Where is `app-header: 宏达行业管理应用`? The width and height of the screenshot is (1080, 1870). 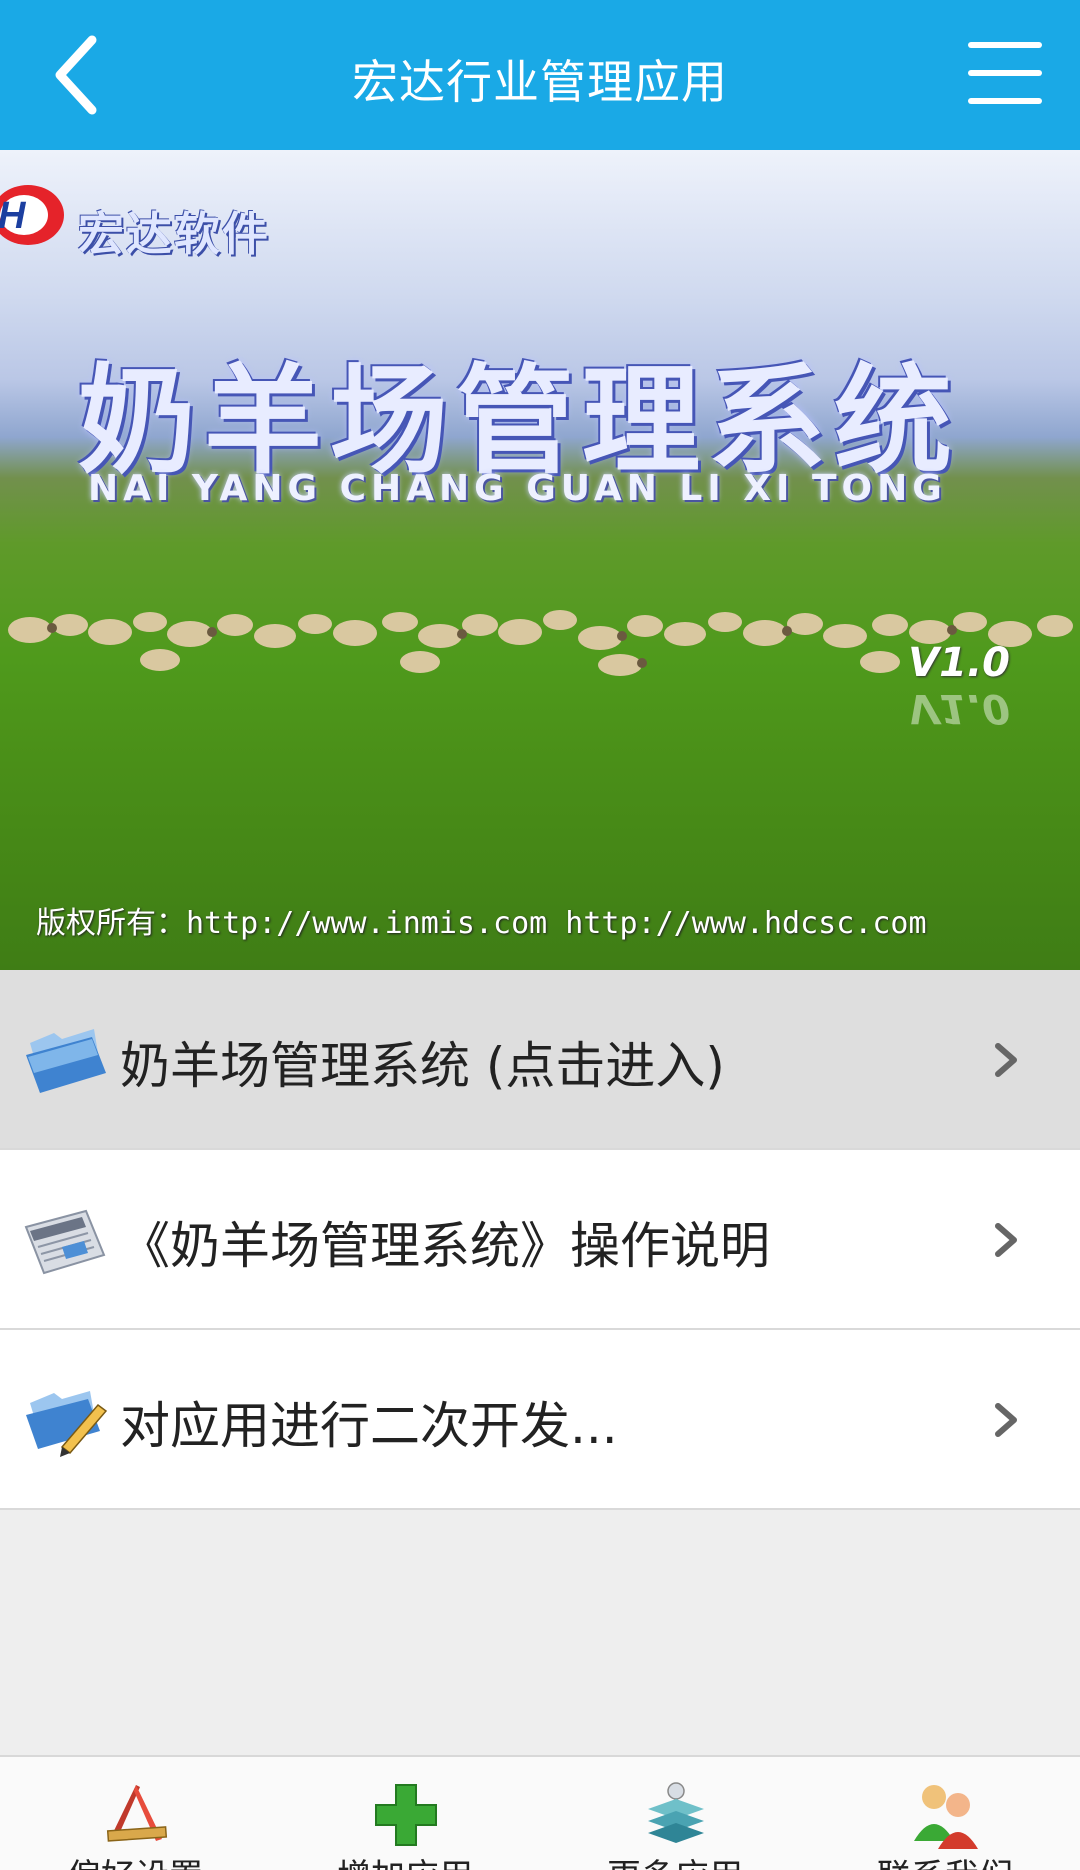
app-header: 宏达行业管理应用 is located at coordinates (540, 75).